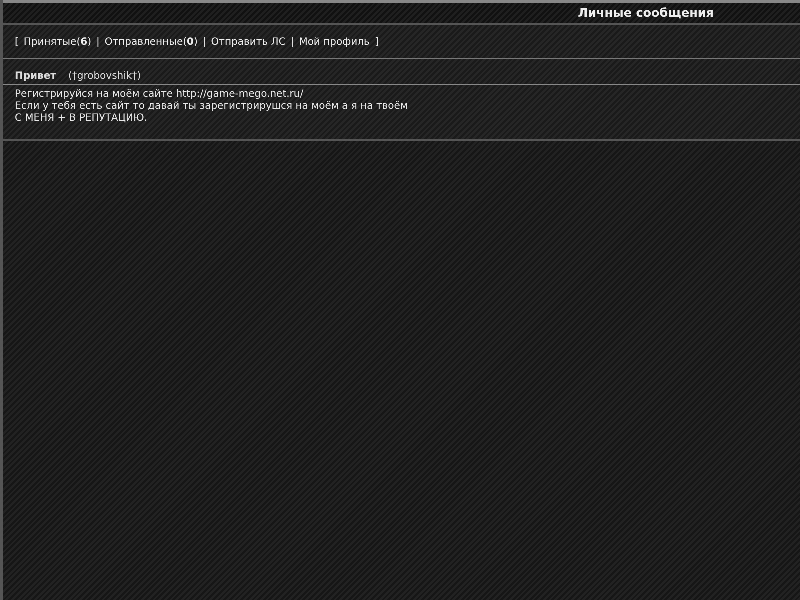 This screenshot has height=600, width=800. Describe the element at coordinates (160, 95) in the screenshot. I see `message-text: Регистрируйся на моём сайте http://game-mego.net.ru/` at that location.